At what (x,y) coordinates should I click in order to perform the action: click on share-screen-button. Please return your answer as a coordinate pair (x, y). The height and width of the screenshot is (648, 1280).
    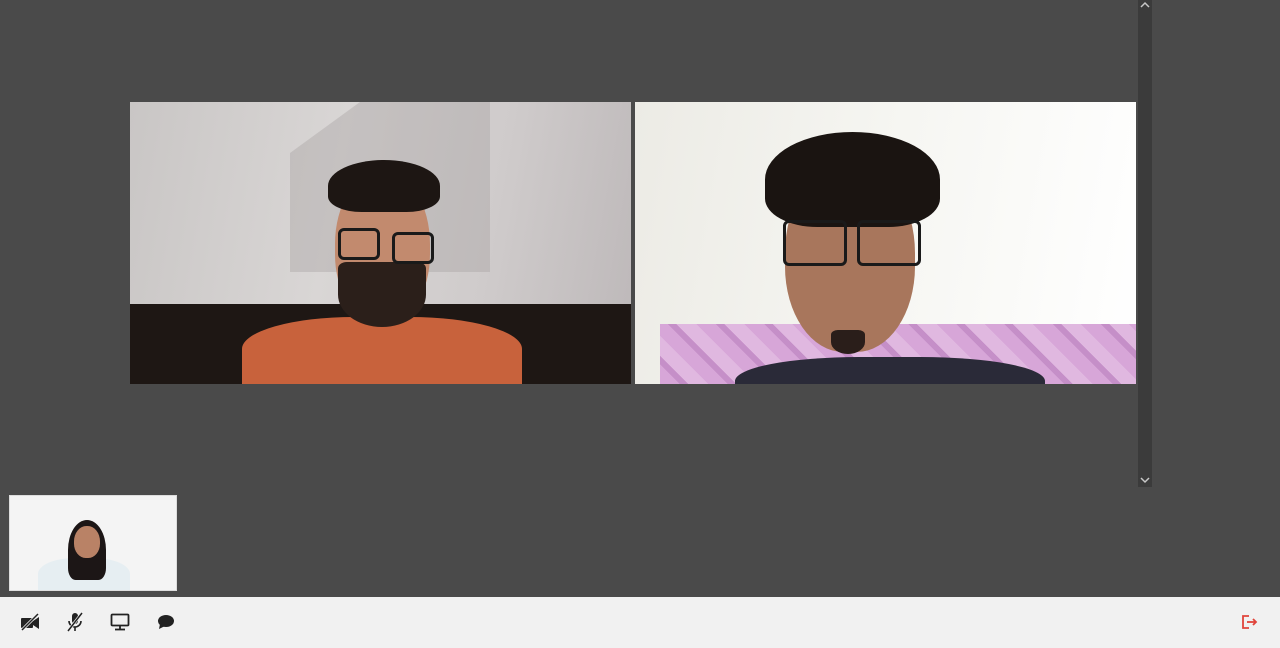
    Looking at the image, I should click on (120, 622).